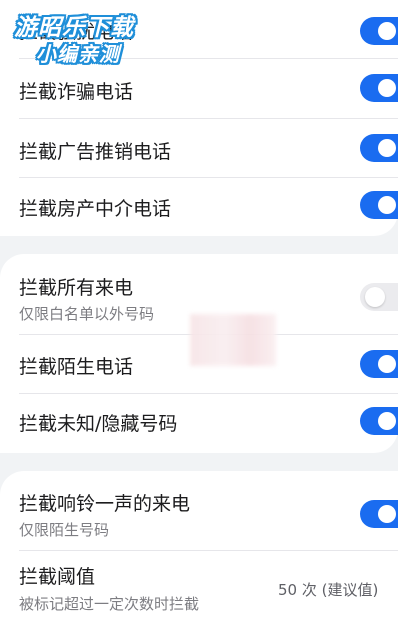 This screenshot has width=398, height=620. Describe the element at coordinates (95, 152) in the screenshot. I see `setting-title: 拦截广告推销电话` at that location.